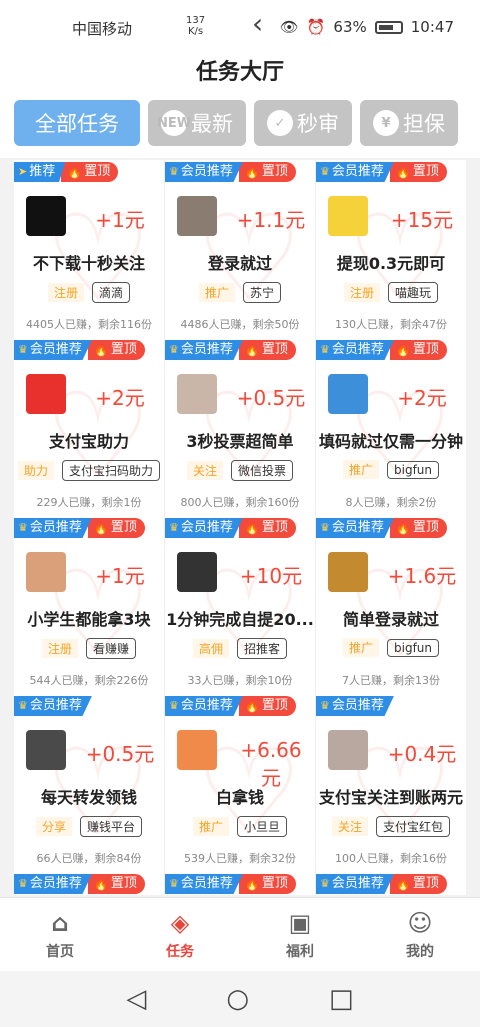  Describe the element at coordinates (89, 619) in the screenshot. I see `task-name: 小学生都能拿3块` at that location.